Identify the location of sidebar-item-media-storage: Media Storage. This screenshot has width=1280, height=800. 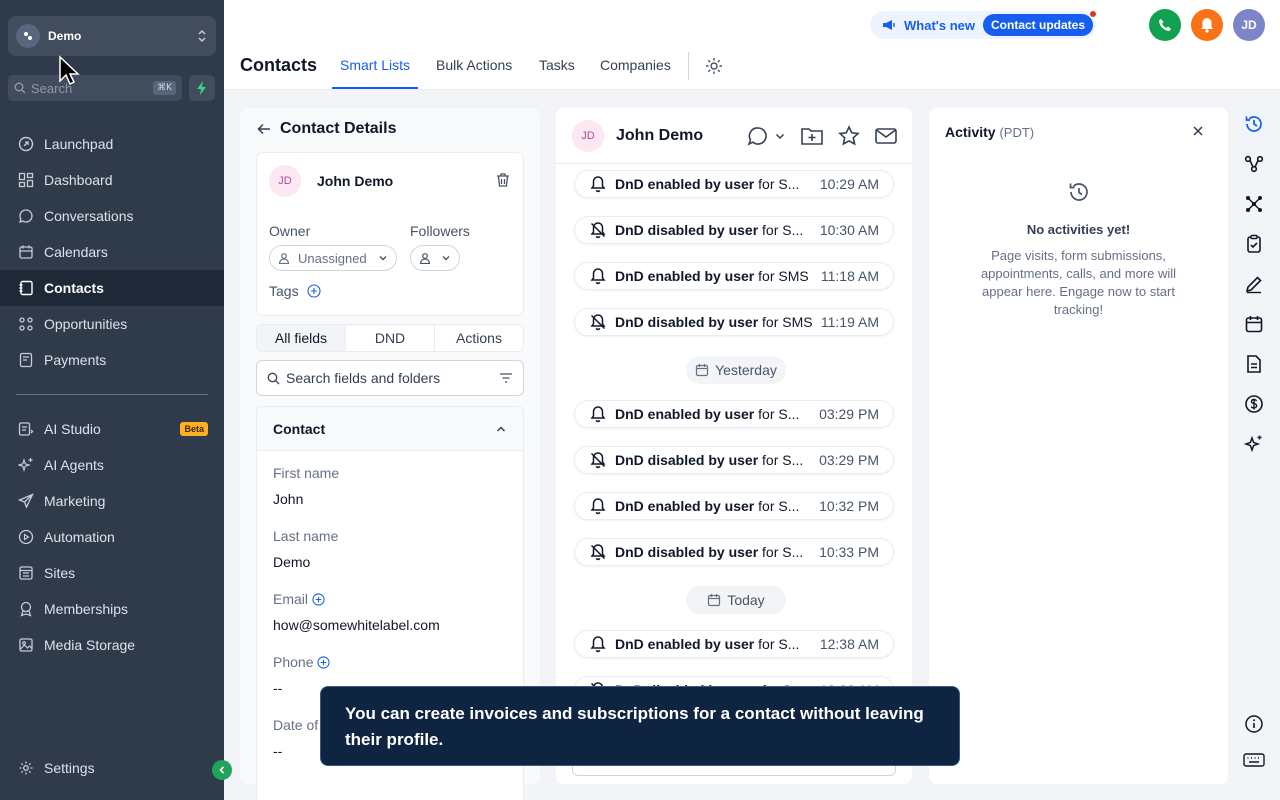
(112, 645).